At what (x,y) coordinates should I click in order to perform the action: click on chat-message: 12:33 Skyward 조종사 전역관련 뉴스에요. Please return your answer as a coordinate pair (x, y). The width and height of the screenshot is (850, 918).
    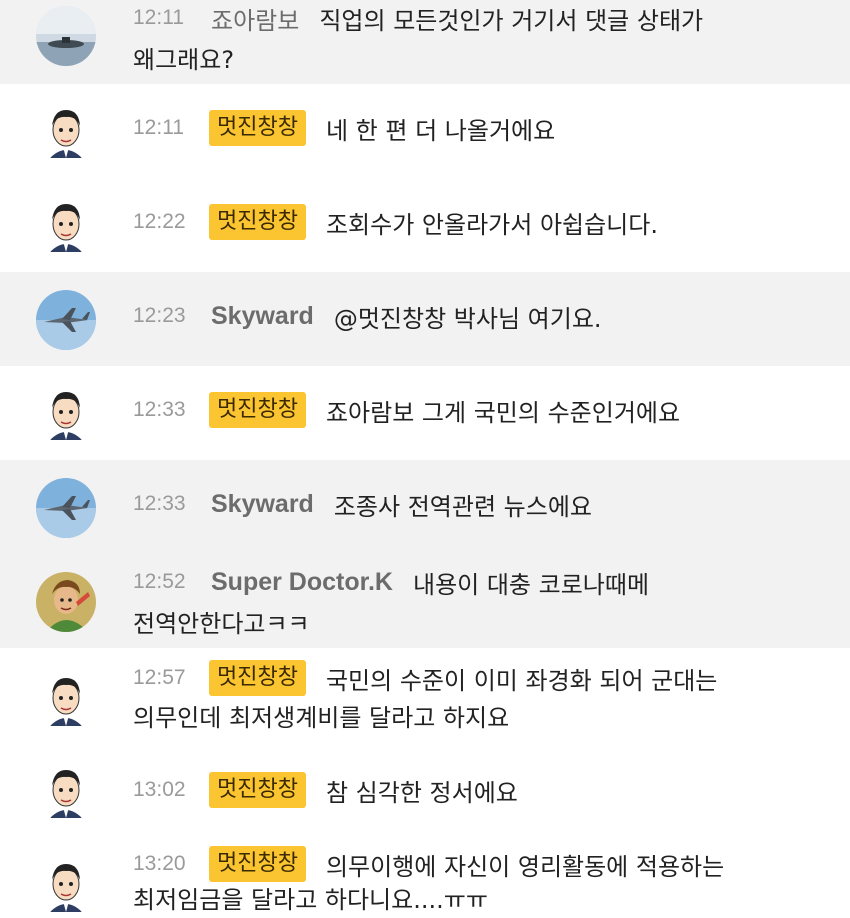
    Looking at the image, I should click on (425, 507).